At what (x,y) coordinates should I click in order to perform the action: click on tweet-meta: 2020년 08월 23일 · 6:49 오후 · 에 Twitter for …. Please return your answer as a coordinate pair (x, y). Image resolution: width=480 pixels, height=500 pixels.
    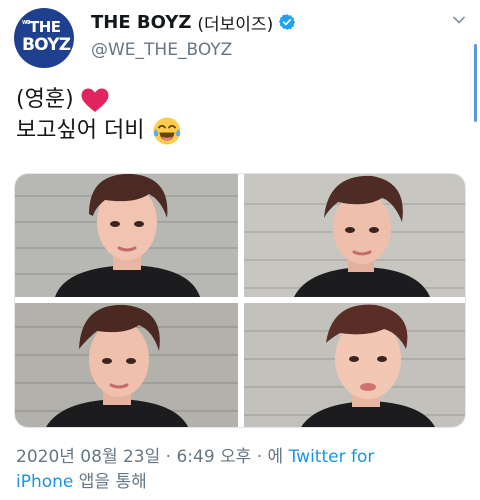
    Looking at the image, I should click on (241, 470).